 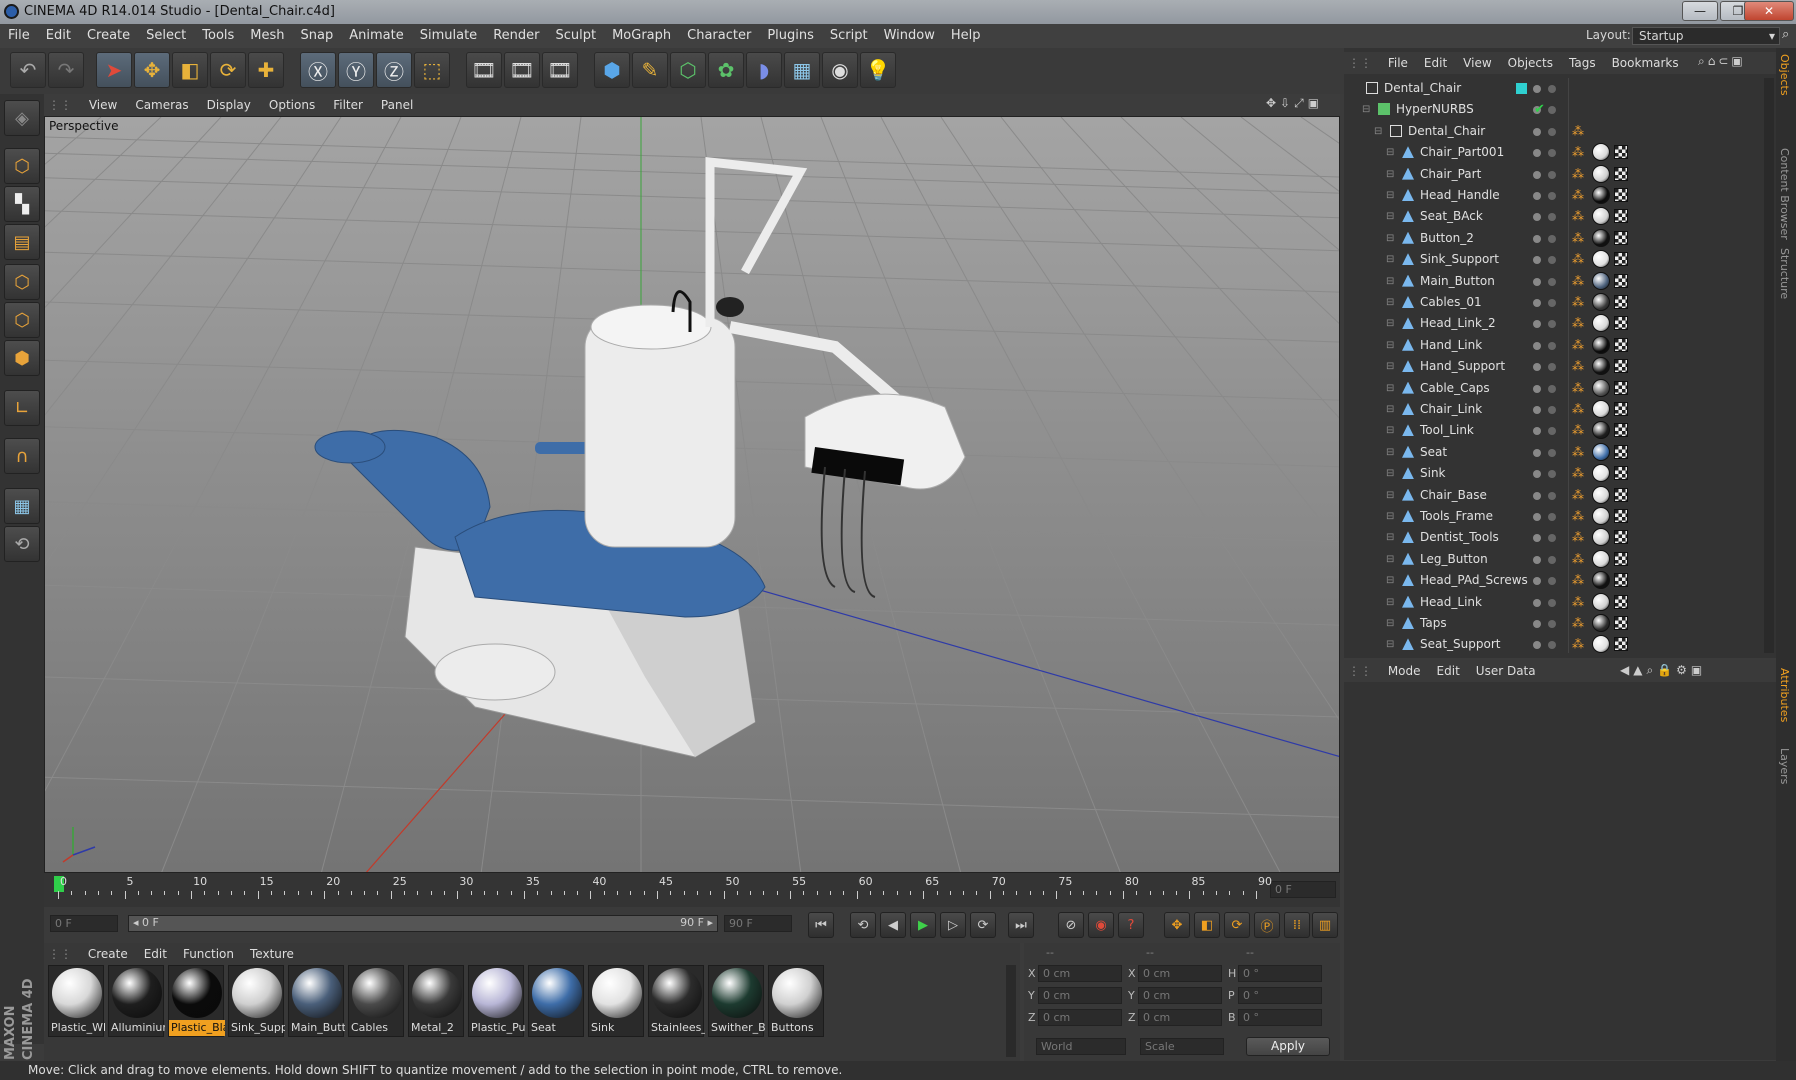 I want to click on material-swatch: Sink_Suppo, so click(x=256, y=1001).